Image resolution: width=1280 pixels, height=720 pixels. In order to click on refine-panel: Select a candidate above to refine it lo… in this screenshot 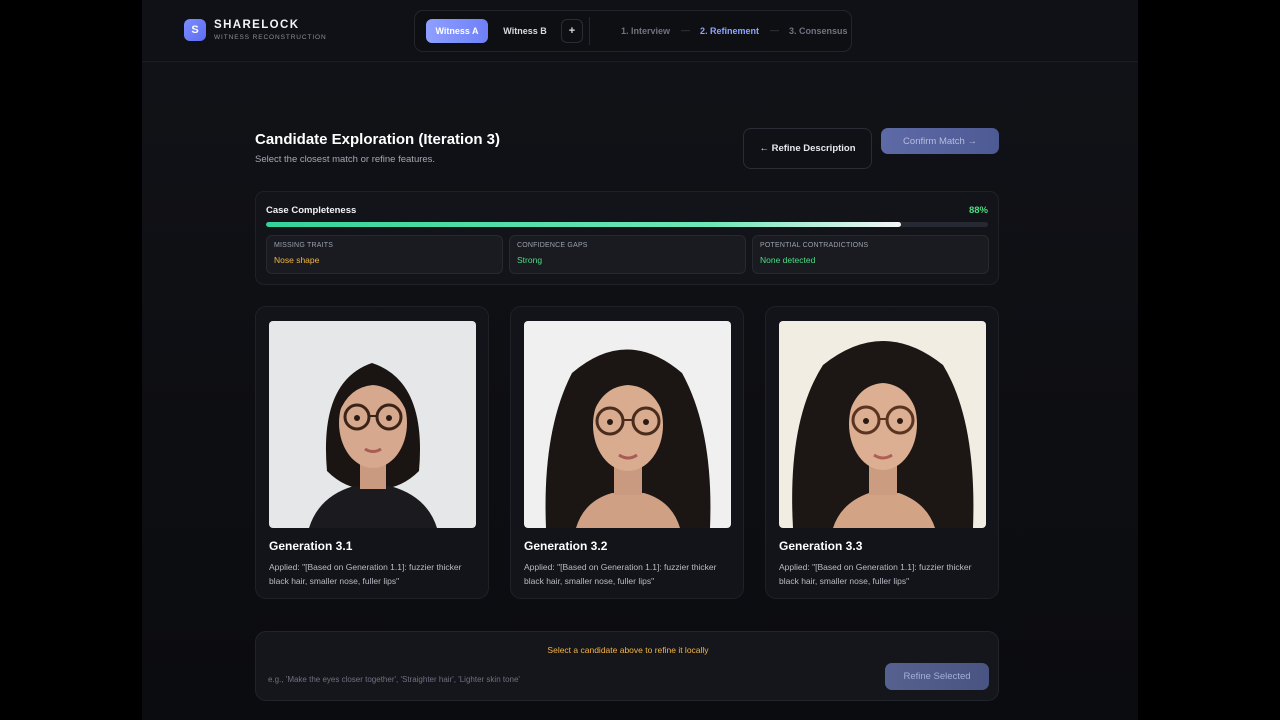, I will do `click(627, 666)`.